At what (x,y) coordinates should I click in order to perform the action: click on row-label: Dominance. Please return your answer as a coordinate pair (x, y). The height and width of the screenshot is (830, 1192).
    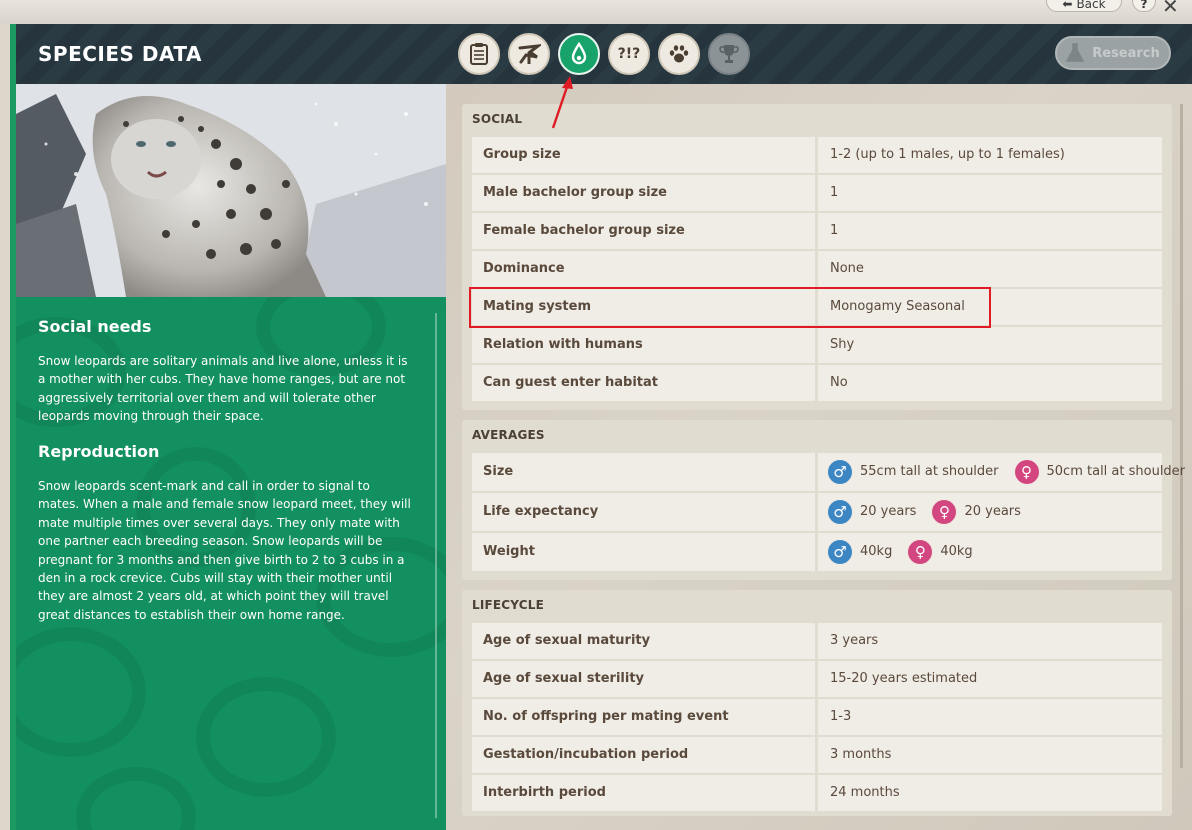
    Looking at the image, I should click on (643, 269).